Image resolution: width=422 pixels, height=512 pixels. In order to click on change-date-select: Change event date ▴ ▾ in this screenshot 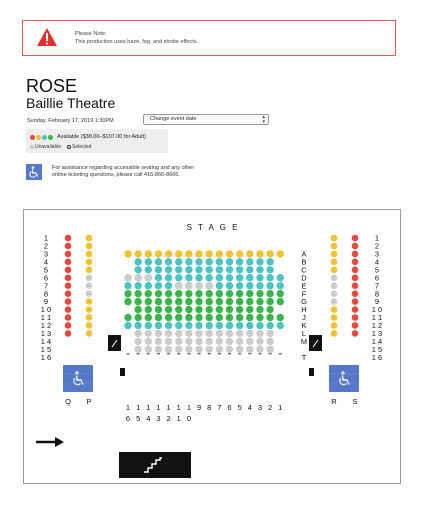, I will do `click(206, 119)`.